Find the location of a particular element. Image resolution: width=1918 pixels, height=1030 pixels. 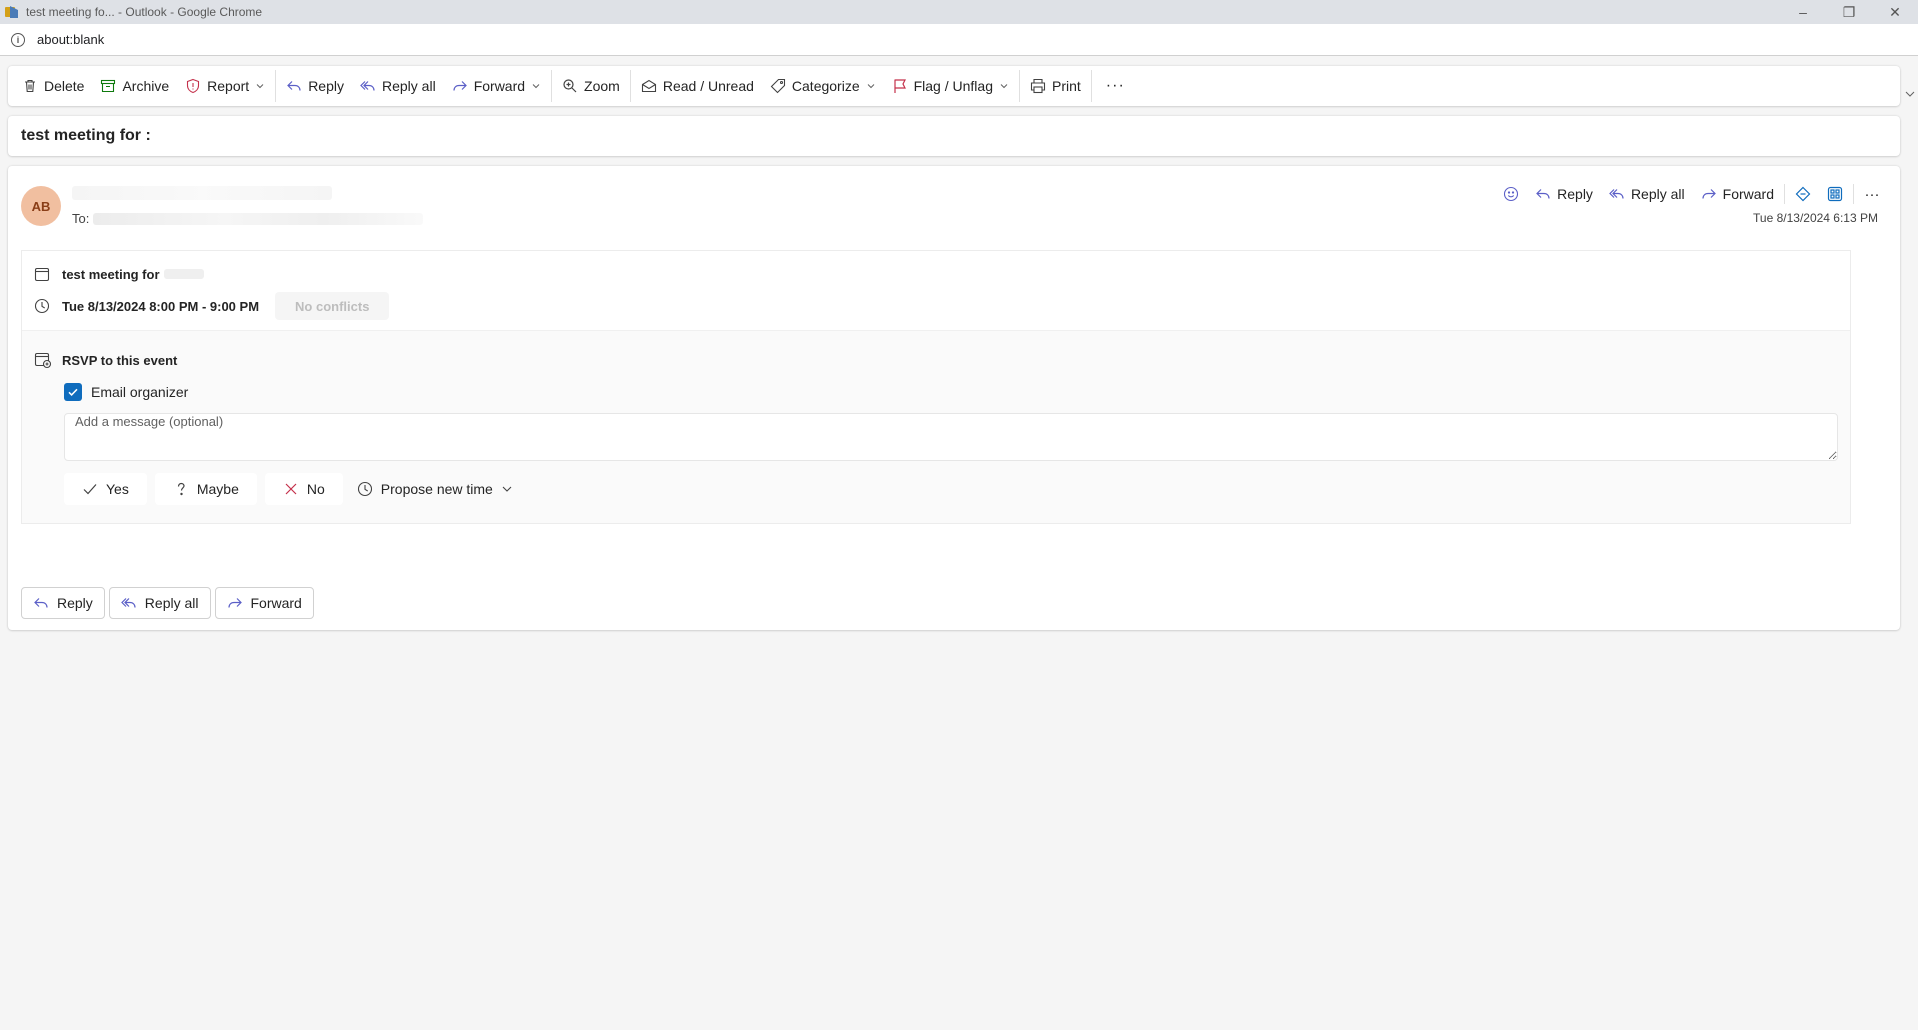

reply-all-button: Reply all is located at coordinates (398, 86).